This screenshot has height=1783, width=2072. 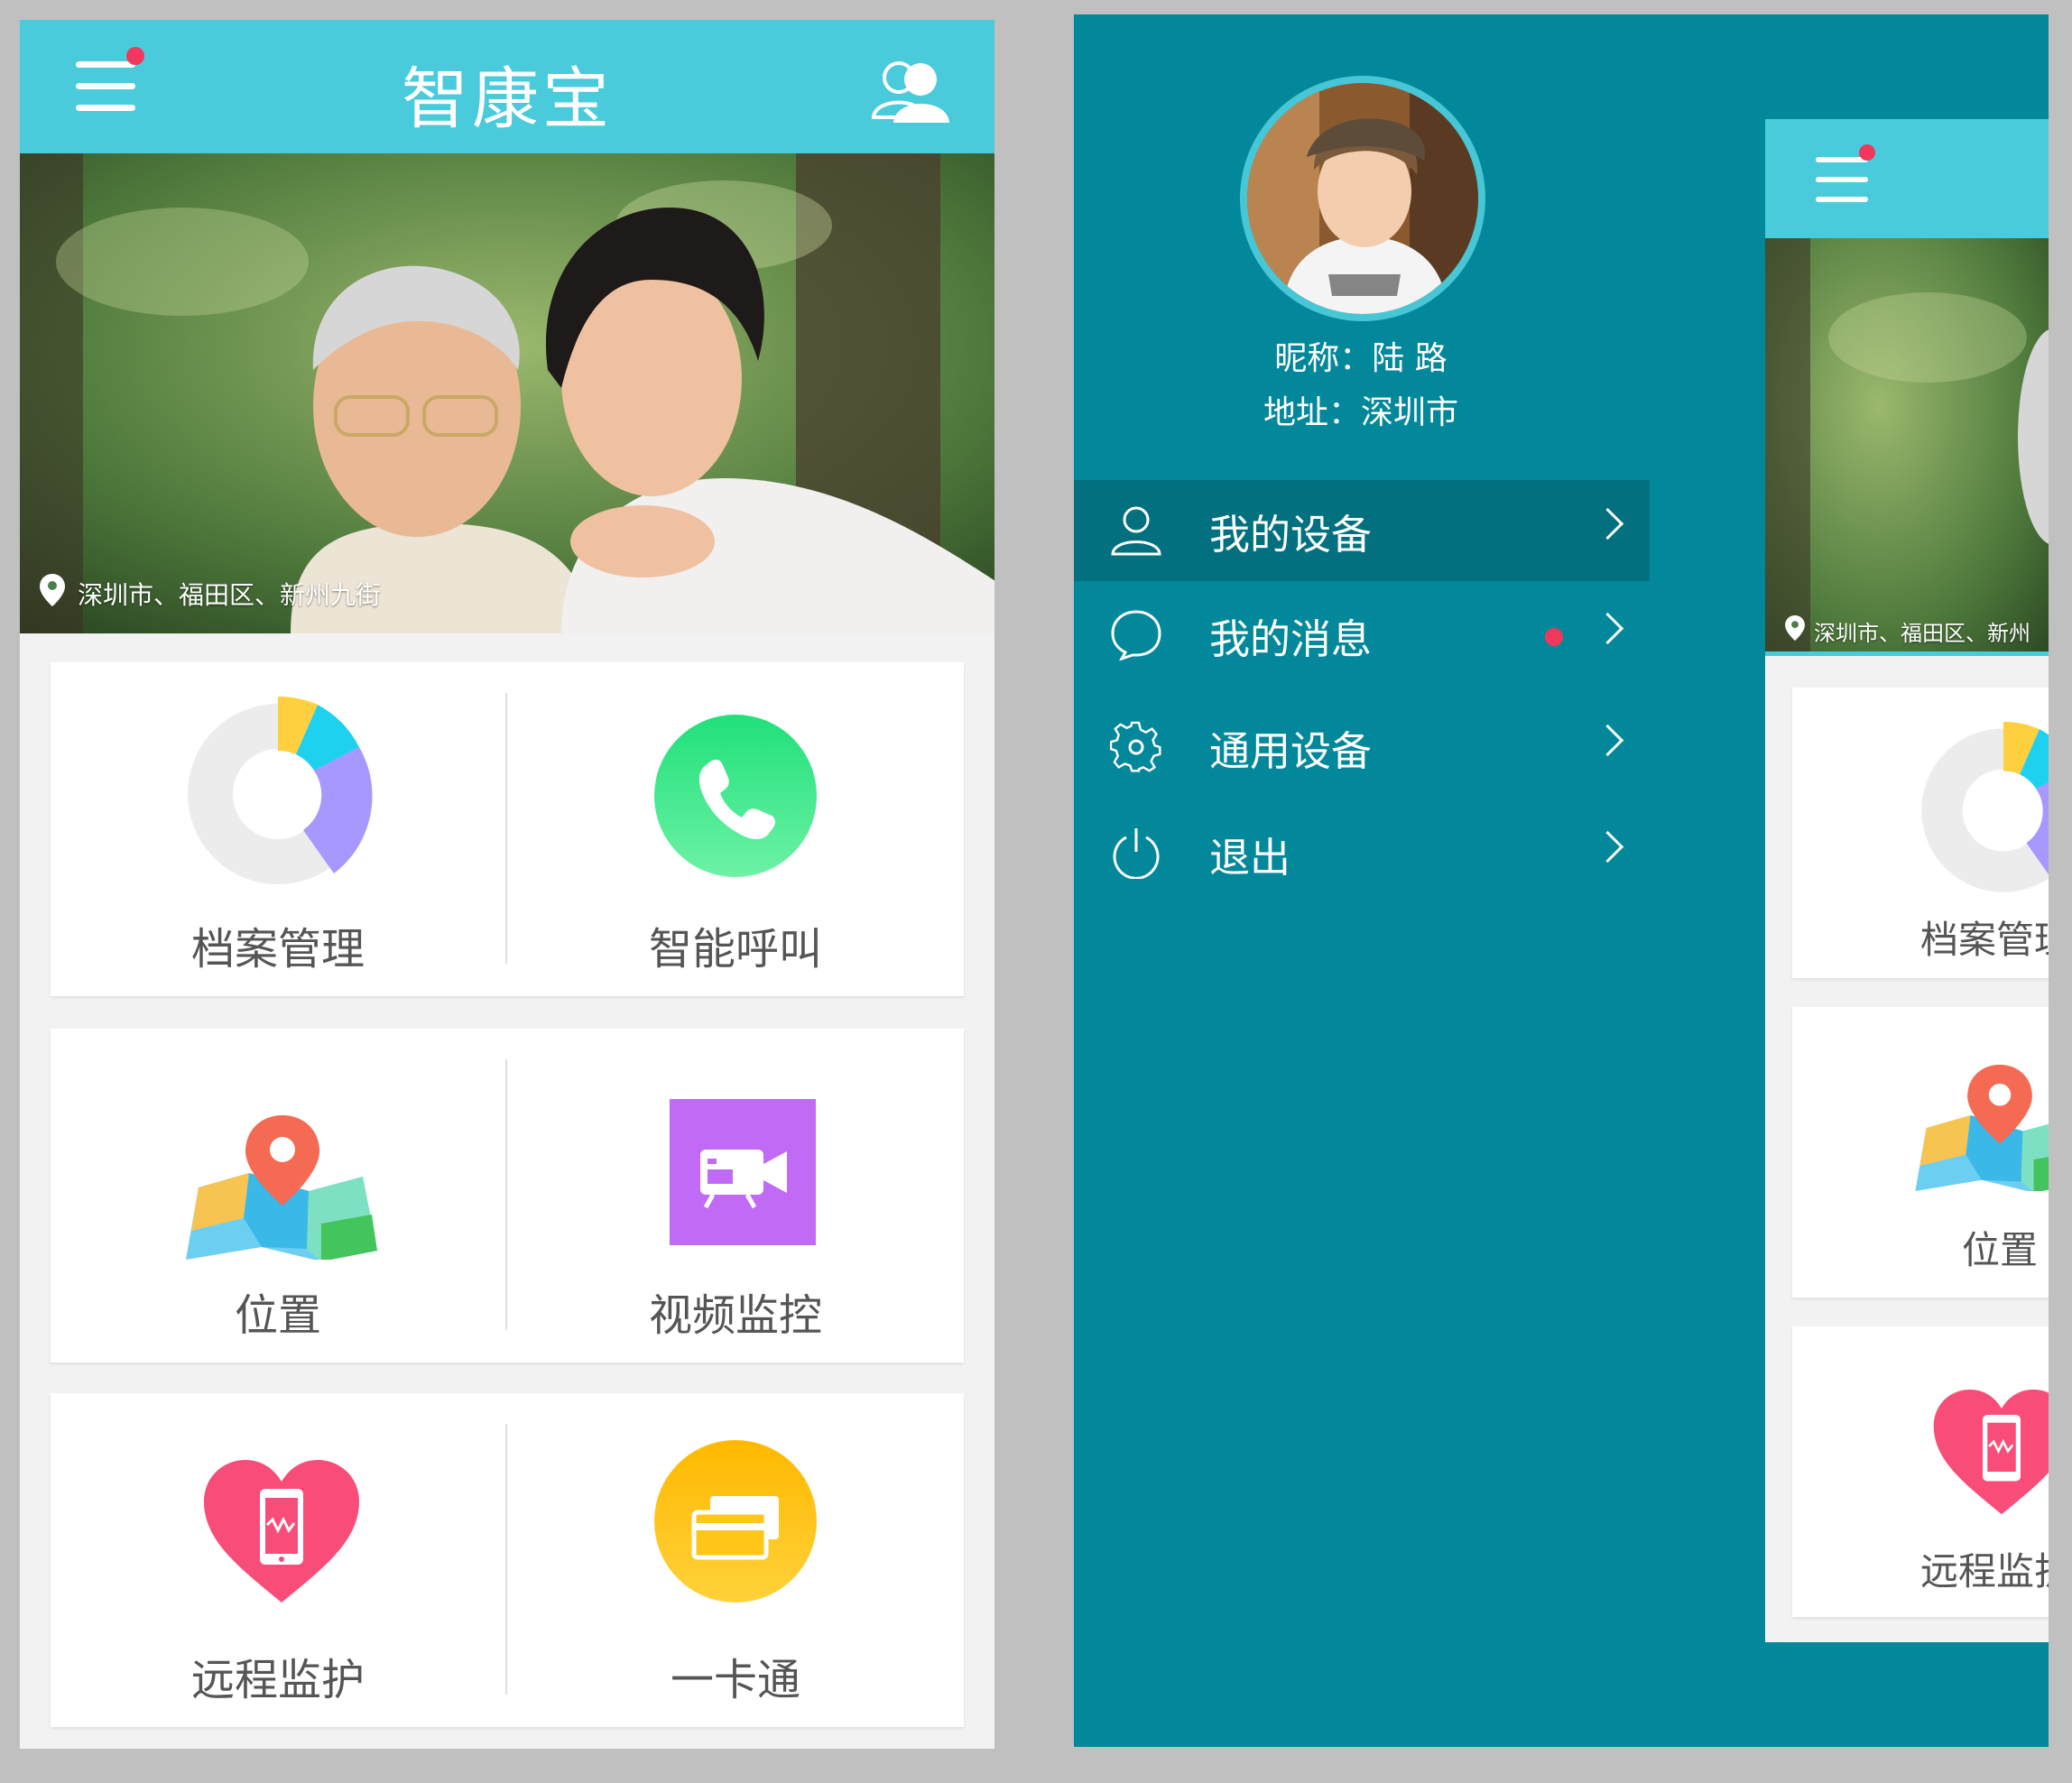 What do you see at coordinates (1291, 639) in the screenshot?
I see `menu-label: 我的消息` at bounding box center [1291, 639].